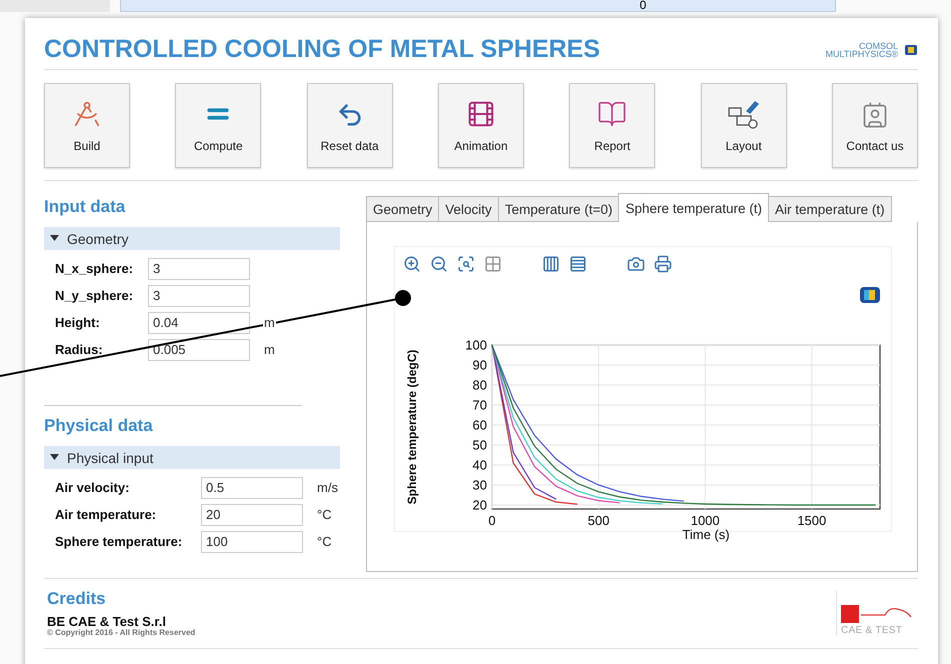  I want to click on y-tick-label: 80, so click(479, 385).